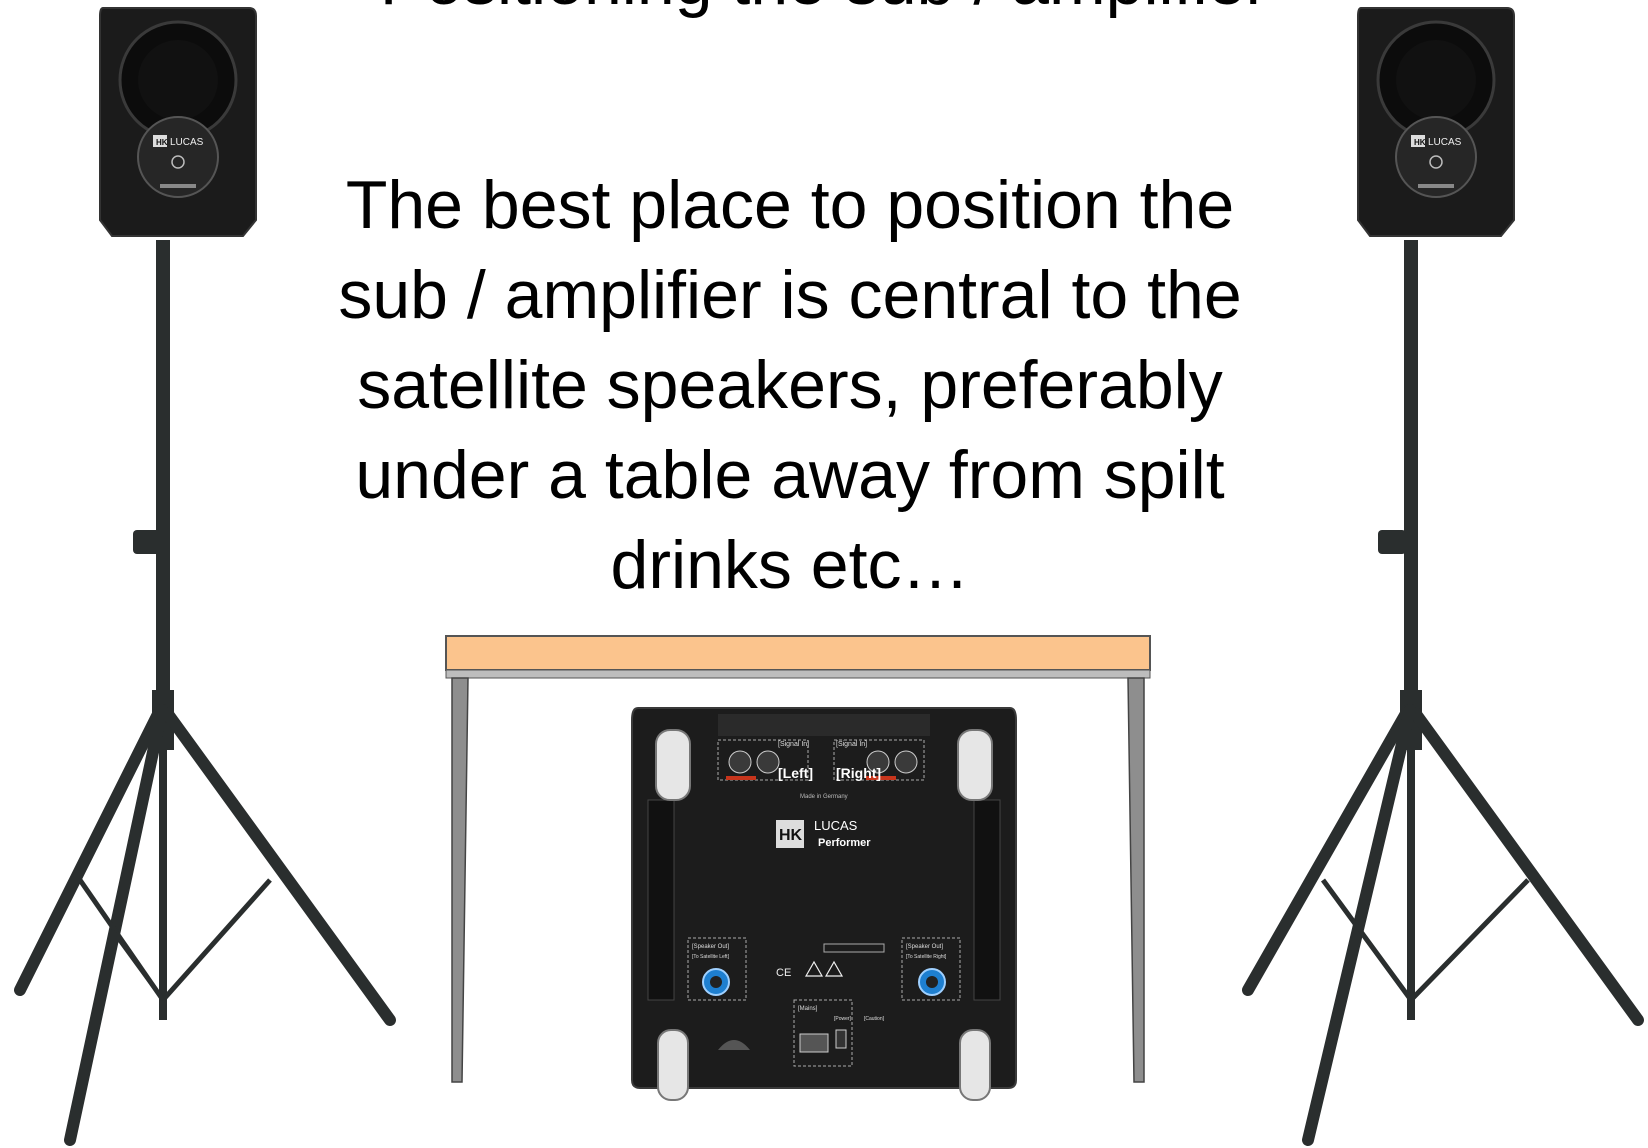  Describe the element at coordinates (926, 957) in the screenshot. I see `svg-text: [To Satellite Right]` at that location.